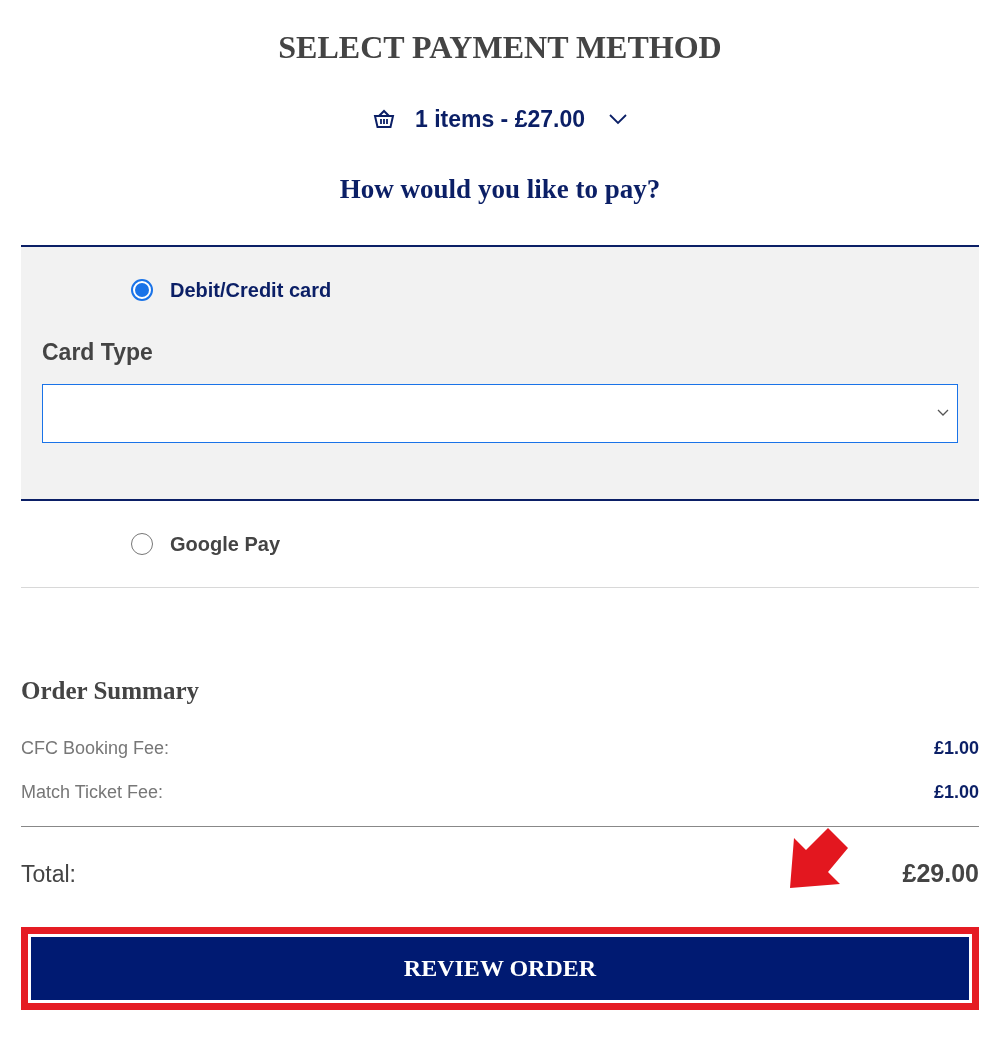 This screenshot has width=1000, height=1049. What do you see at coordinates (500, 189) in the screenshot?
I see `section-heading: How would you like to pay?` at bounding box center [500, 189].